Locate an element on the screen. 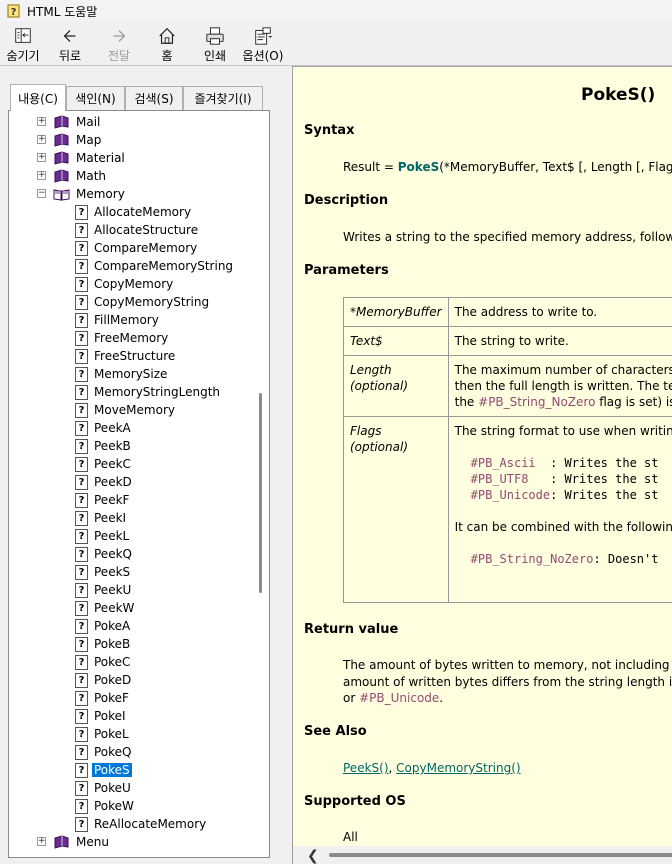 The height and width of the screenshot is (864, 672). tree-item: ? MemoryStringLength is located at coordinates (148, 392).